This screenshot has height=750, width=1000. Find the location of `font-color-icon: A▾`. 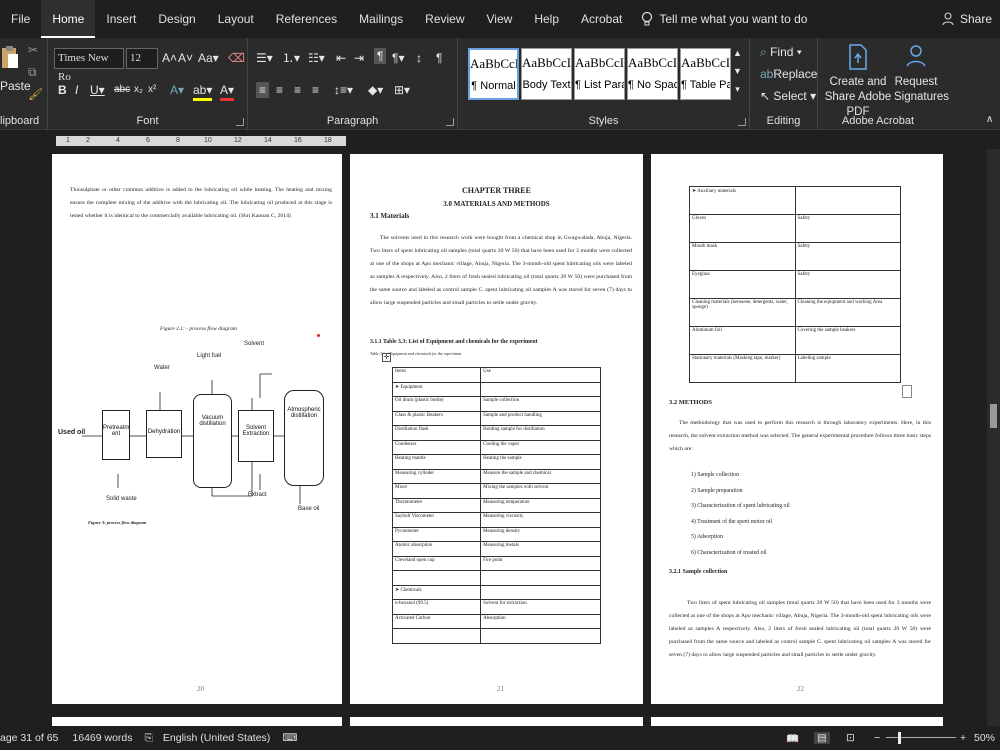

font-color-icon: A▾ is located at coordinates (227, 91).